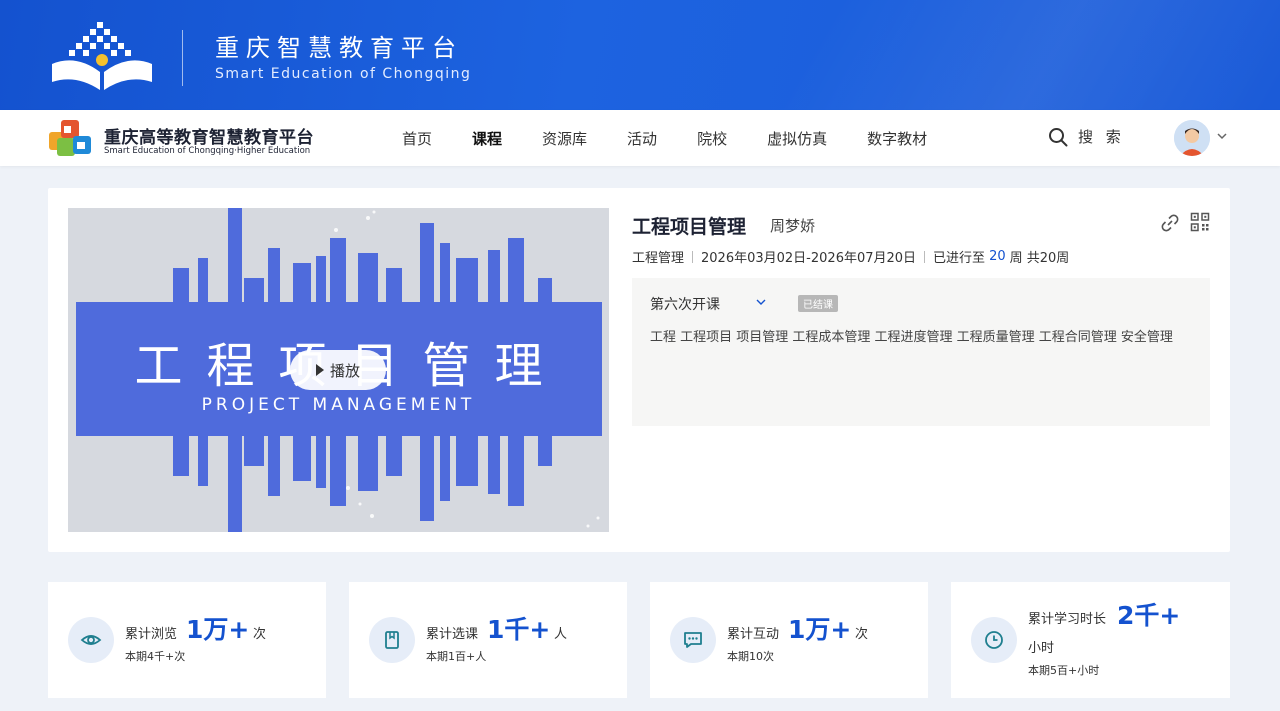 This screenshot has height=711, width=1280. Describe the element at coordinates (1064, 670) in the screenshot. I see `stat-sub: 本期5百+小时` at that location.